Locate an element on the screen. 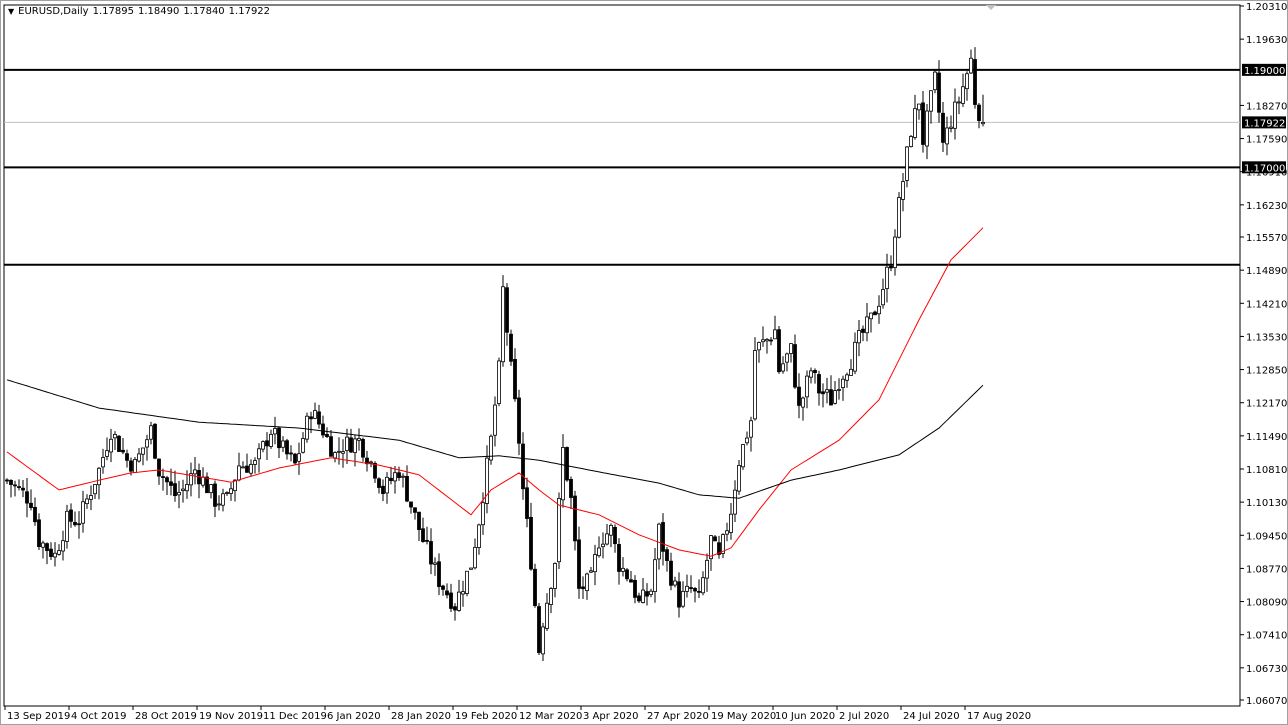 Image resolution: width=1288 pixels, height=725 pixels. x-tick-label: 6 Jan 2020 is located at coordinates (354, 716).